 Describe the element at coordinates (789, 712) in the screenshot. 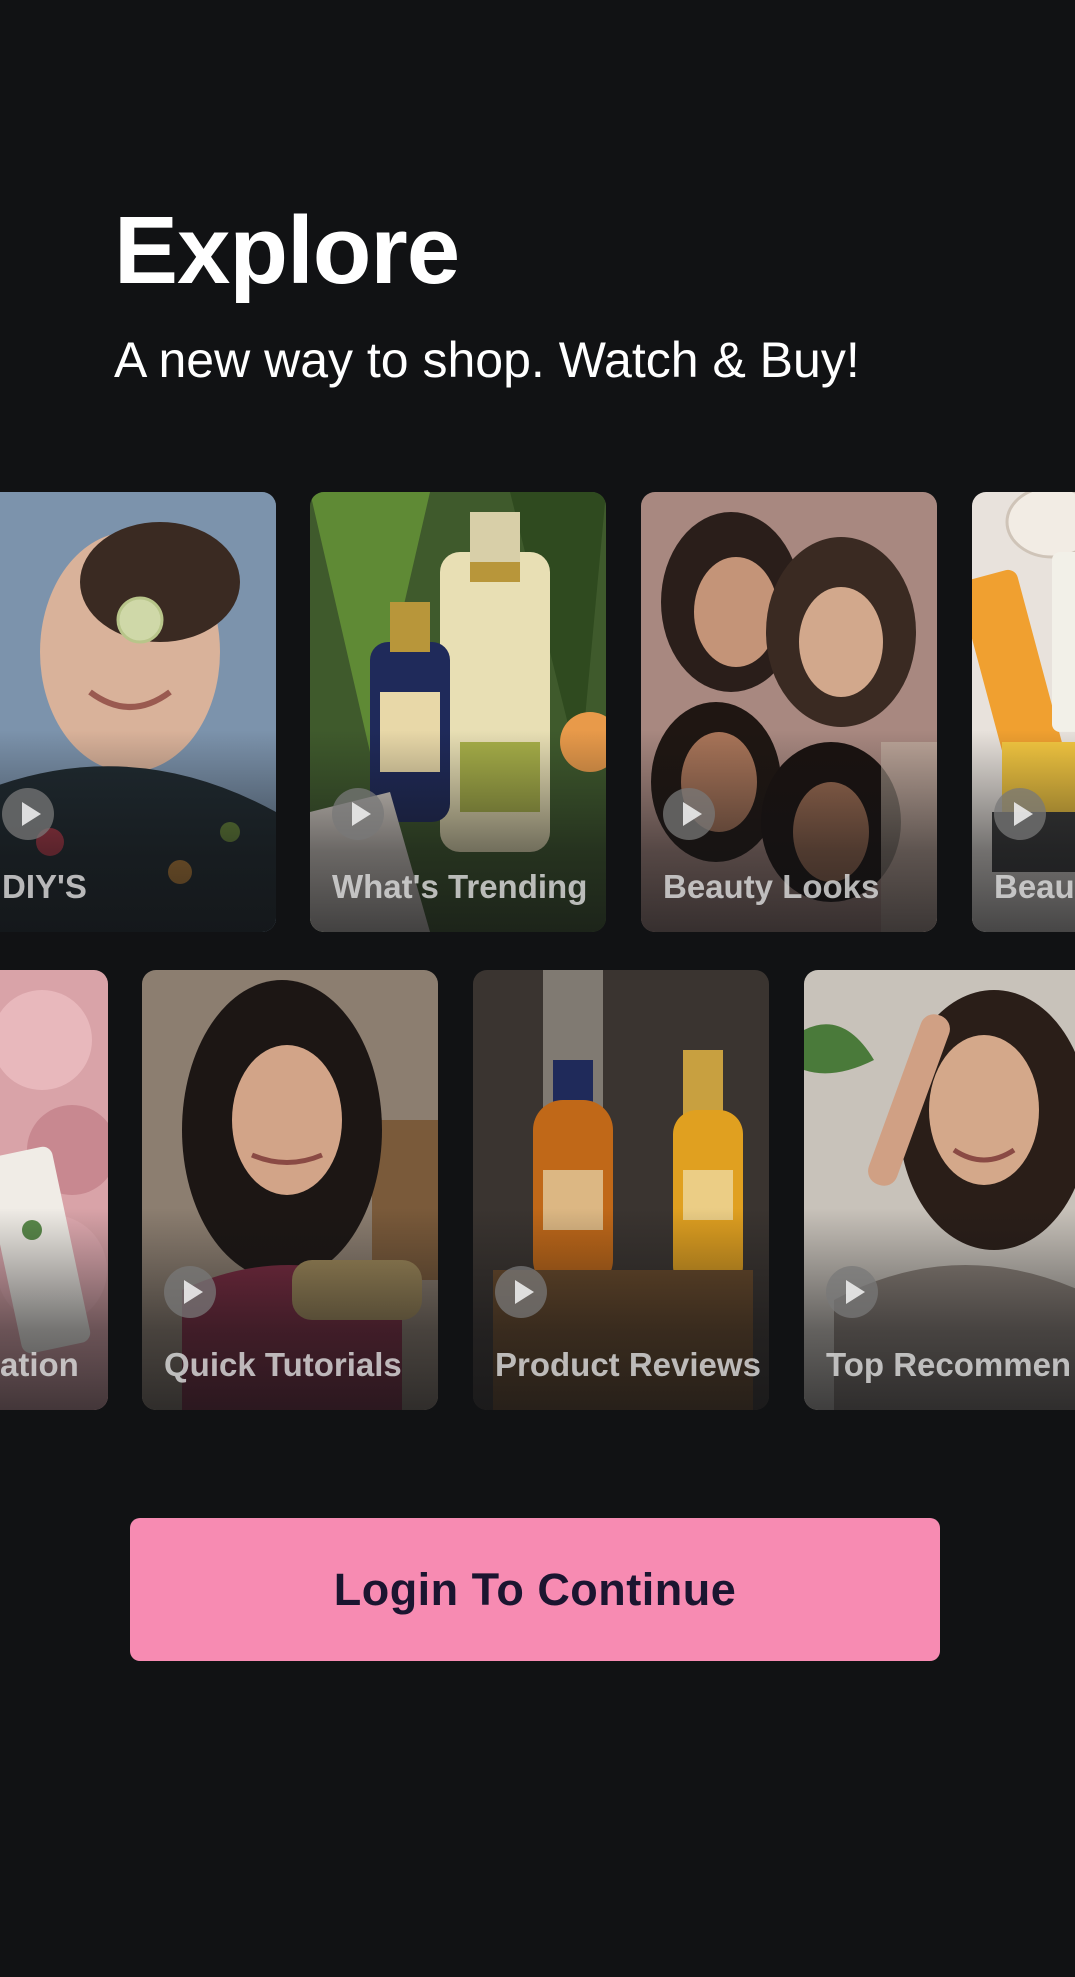

I see `category-card-beauty-looks: Beauty Looks` at that location.